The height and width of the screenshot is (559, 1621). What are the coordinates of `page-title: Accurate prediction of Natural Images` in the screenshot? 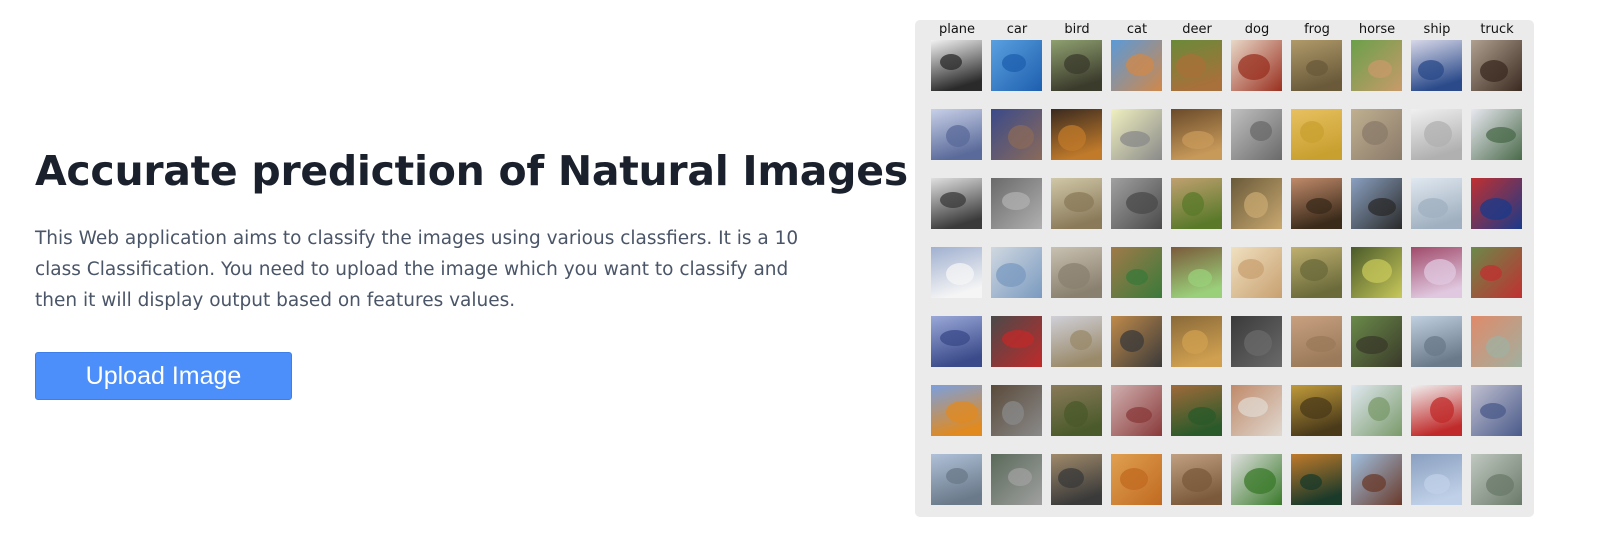 It's located at (471, 171).